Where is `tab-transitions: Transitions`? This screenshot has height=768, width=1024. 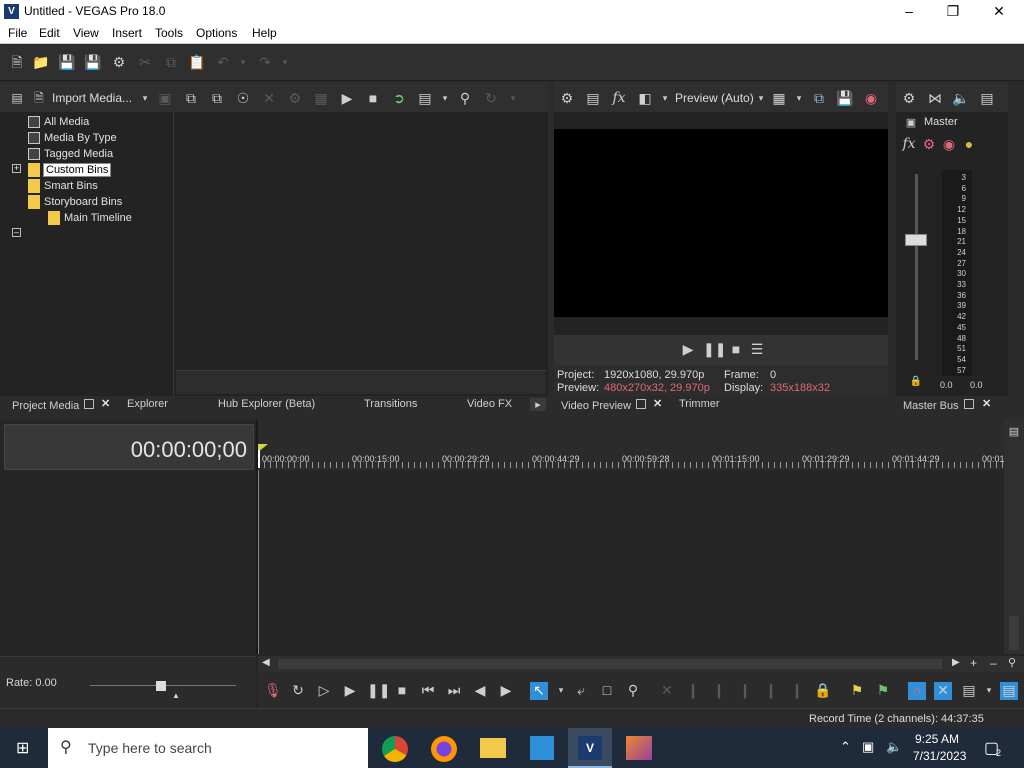 tab-transitions: Transitions is located at coordinates (390, 404).